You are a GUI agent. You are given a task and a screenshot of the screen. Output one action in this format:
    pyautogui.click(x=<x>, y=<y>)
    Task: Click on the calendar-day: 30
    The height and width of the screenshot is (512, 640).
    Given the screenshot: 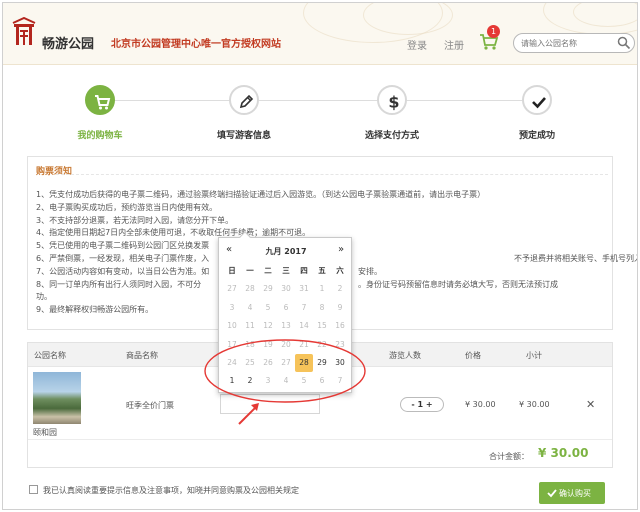 What is the action you would take?
    pyautogui.click(x=340, y=363)
    